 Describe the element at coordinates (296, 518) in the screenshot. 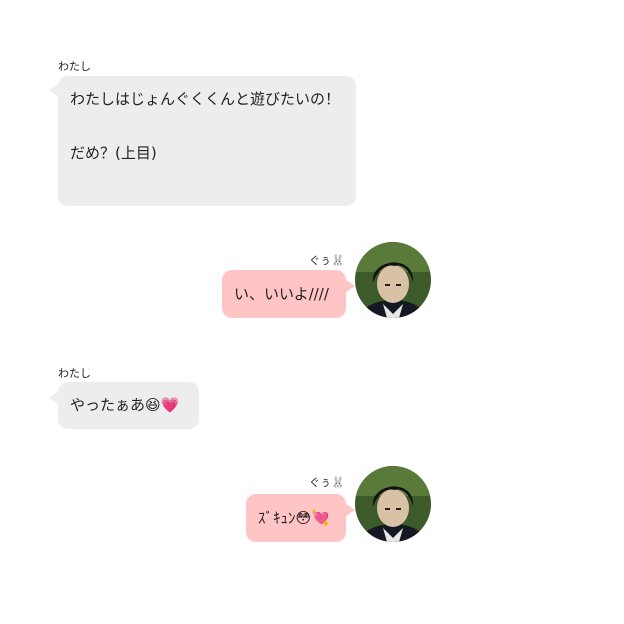

I see `message-bubble: ｽﾞｷｭﾝ😳💘` at that location.